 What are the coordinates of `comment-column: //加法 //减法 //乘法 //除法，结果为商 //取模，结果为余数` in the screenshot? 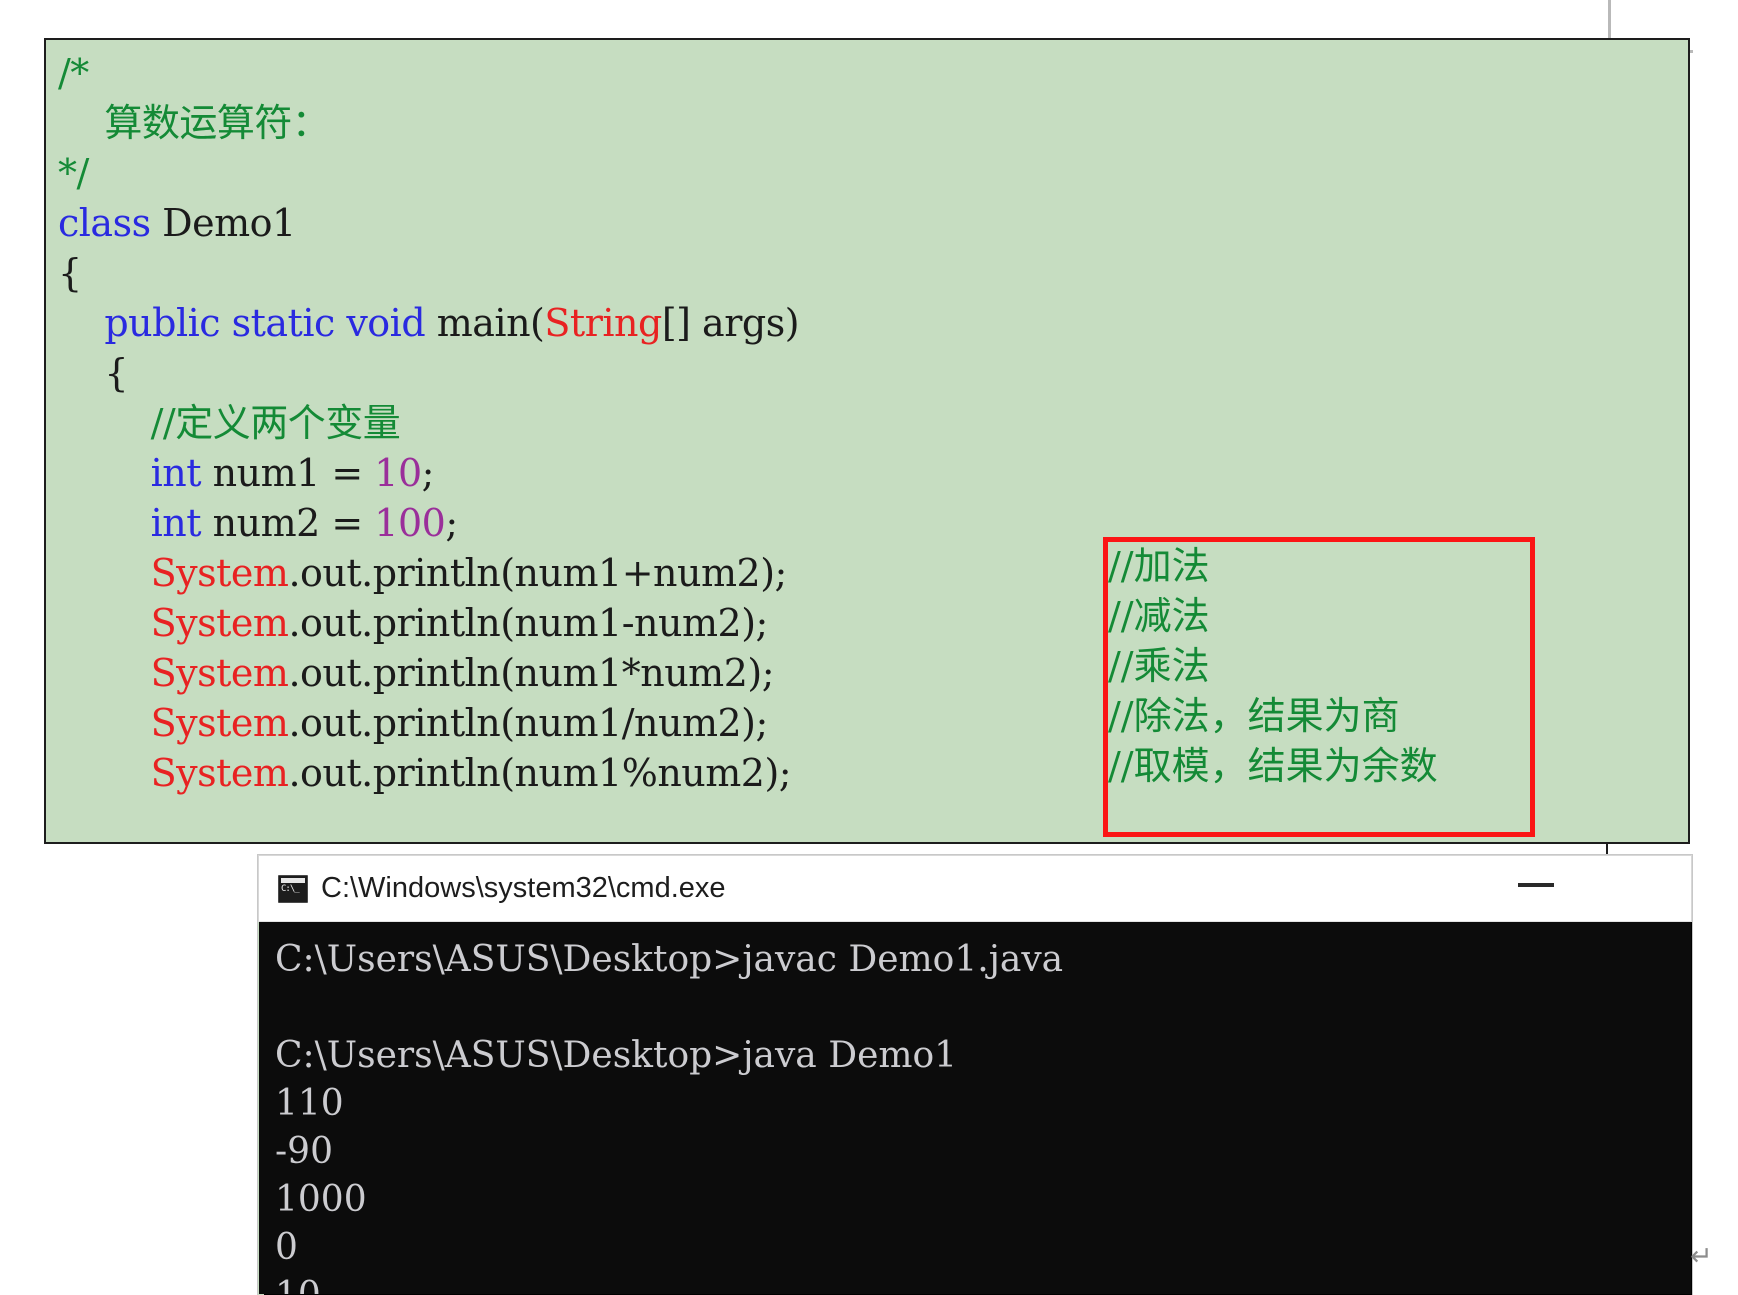 It's located at (1273, 666).